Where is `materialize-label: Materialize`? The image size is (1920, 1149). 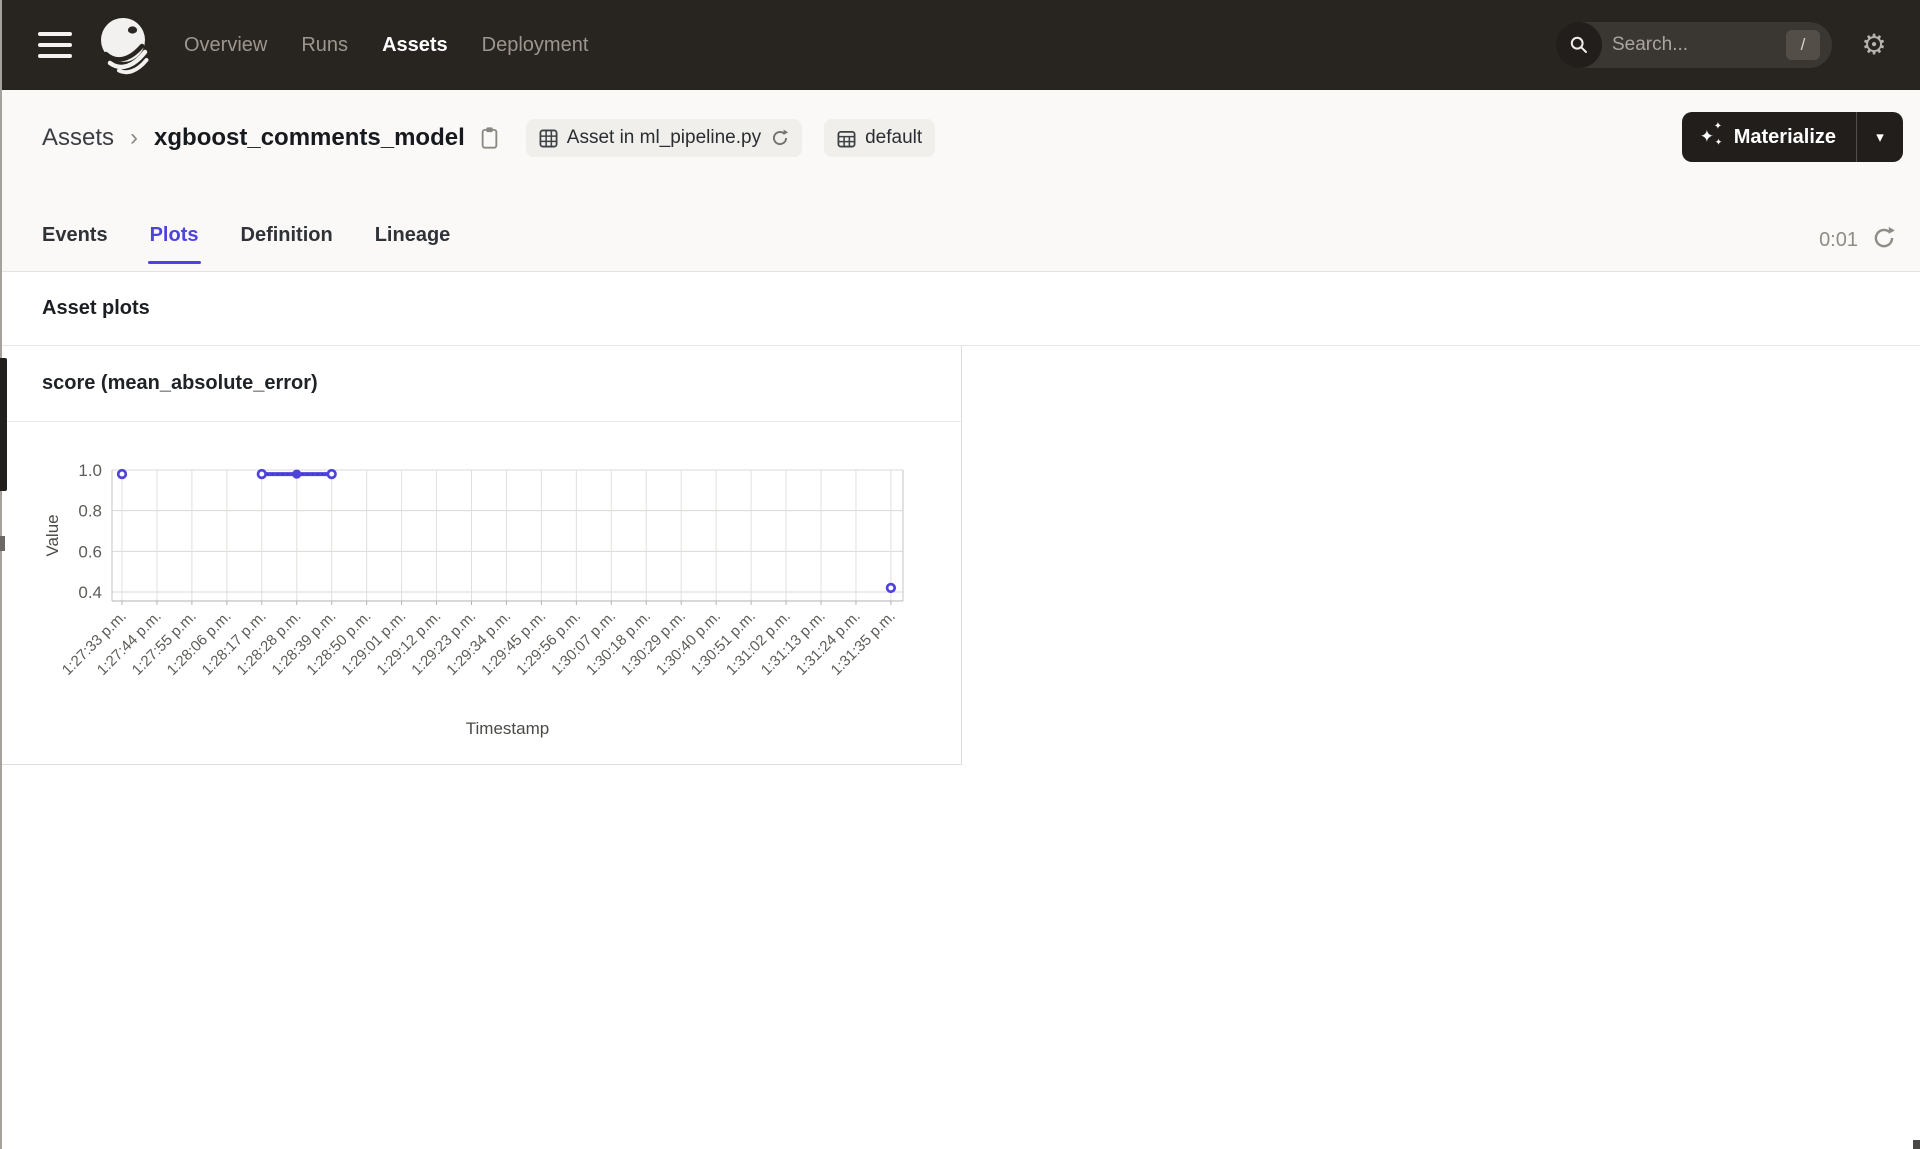 materialize-label: Materialize is located at coordinates (1784, 136).